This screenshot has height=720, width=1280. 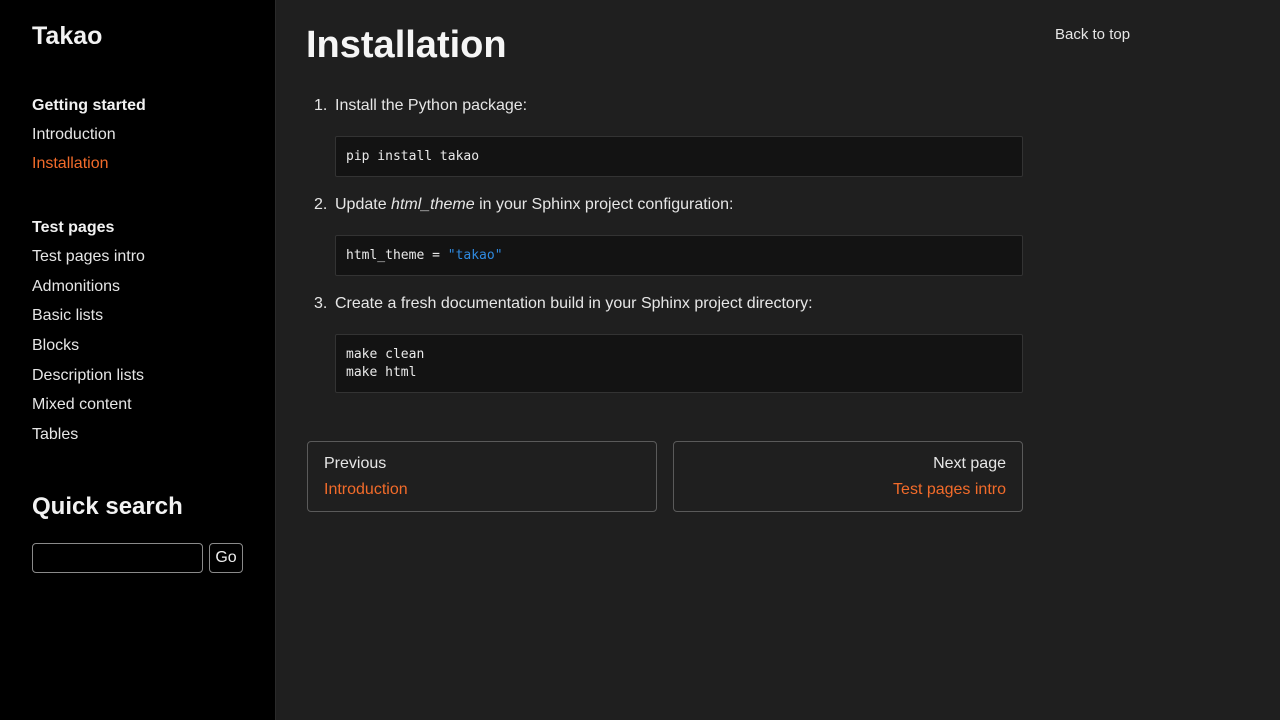 I want to click on previous-label: Previous, so click(x=355, y=463).